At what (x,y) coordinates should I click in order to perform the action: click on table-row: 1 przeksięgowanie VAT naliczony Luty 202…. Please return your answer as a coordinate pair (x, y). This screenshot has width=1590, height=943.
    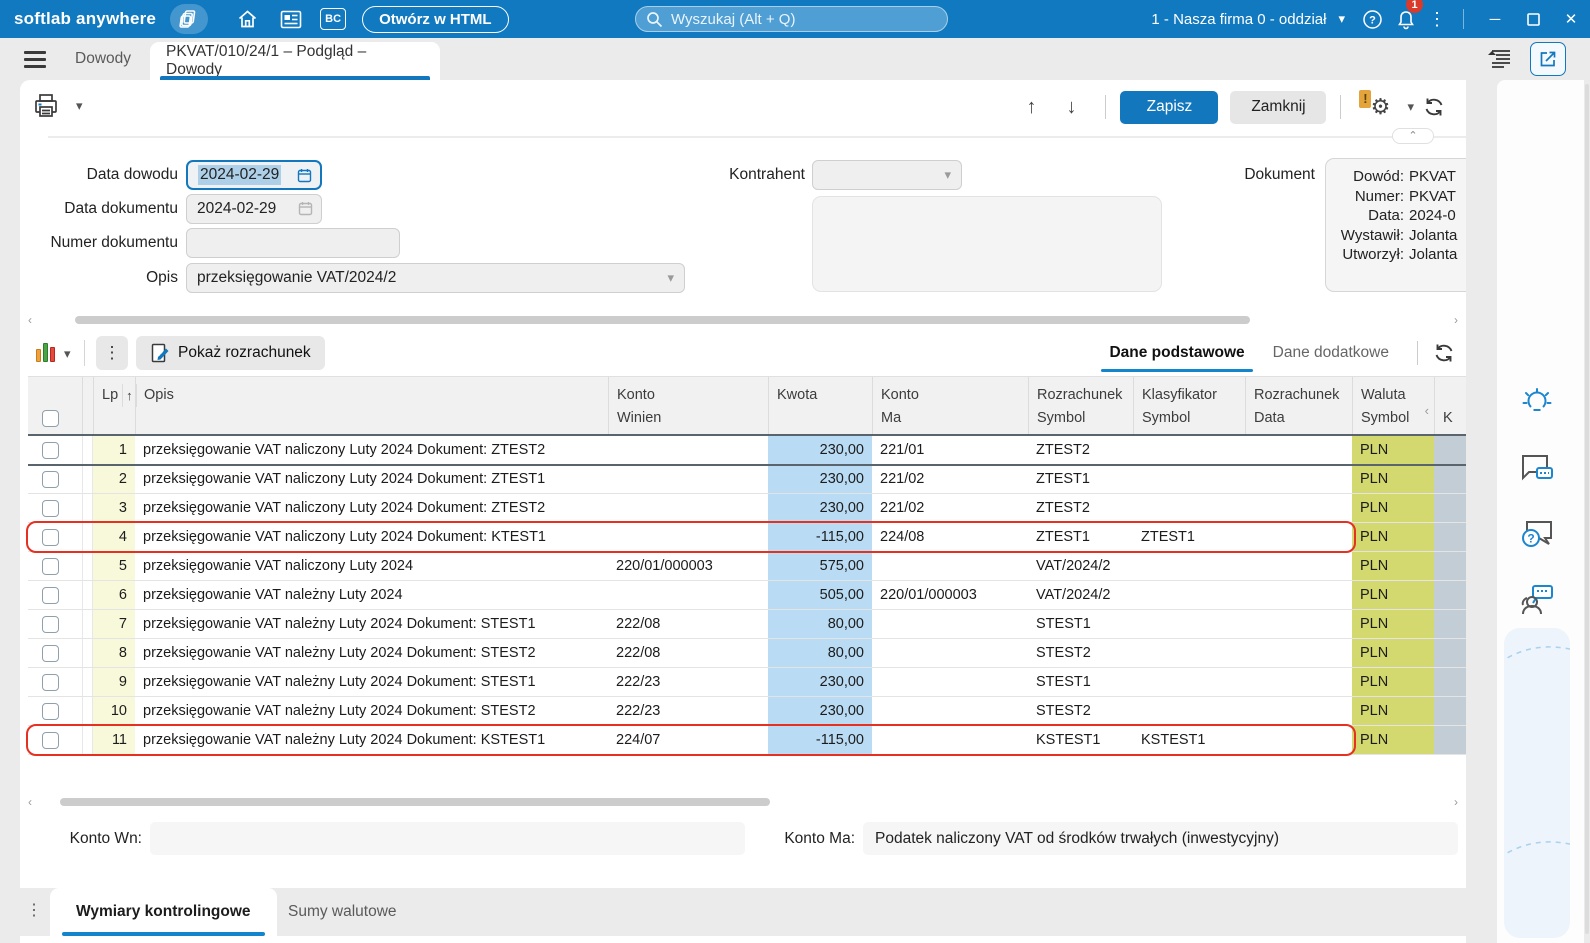
    Looking at the image, I should click on (747, 450).